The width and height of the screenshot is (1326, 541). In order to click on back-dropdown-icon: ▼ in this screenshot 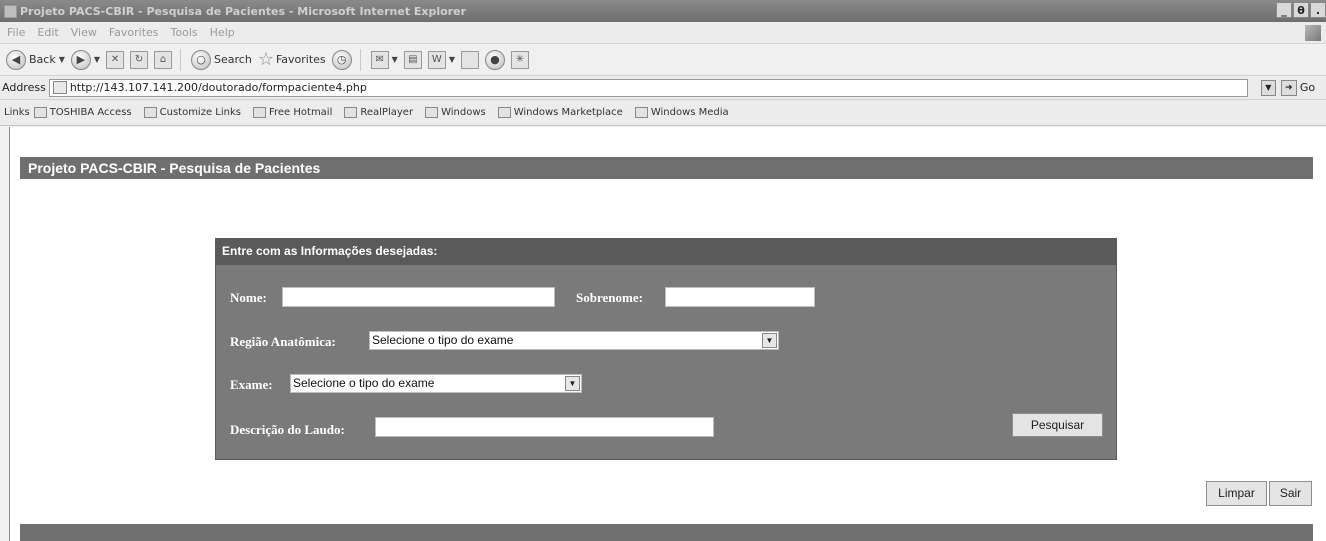, I will do `click(62, 59)`.